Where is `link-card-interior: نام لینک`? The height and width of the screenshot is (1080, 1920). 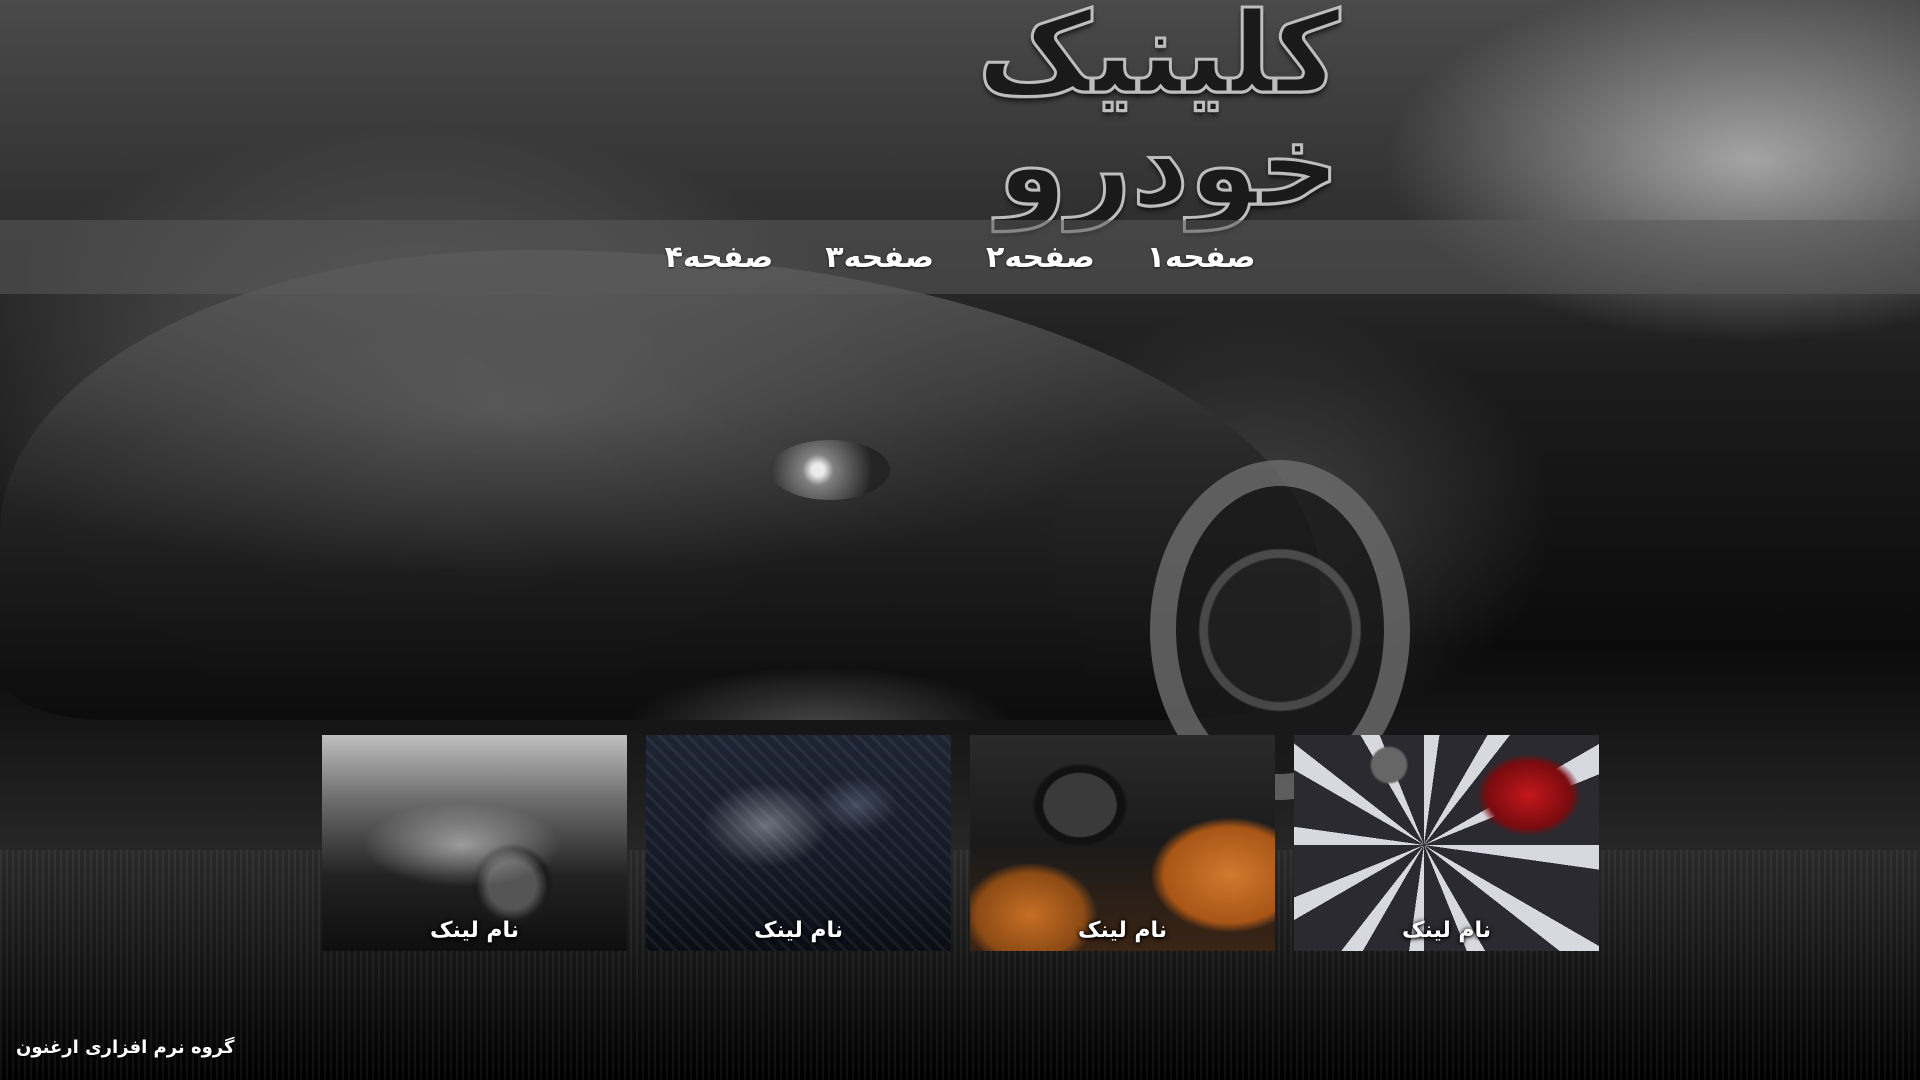 link-card-interior: نام لینک is located at coordinates (1122, 843).